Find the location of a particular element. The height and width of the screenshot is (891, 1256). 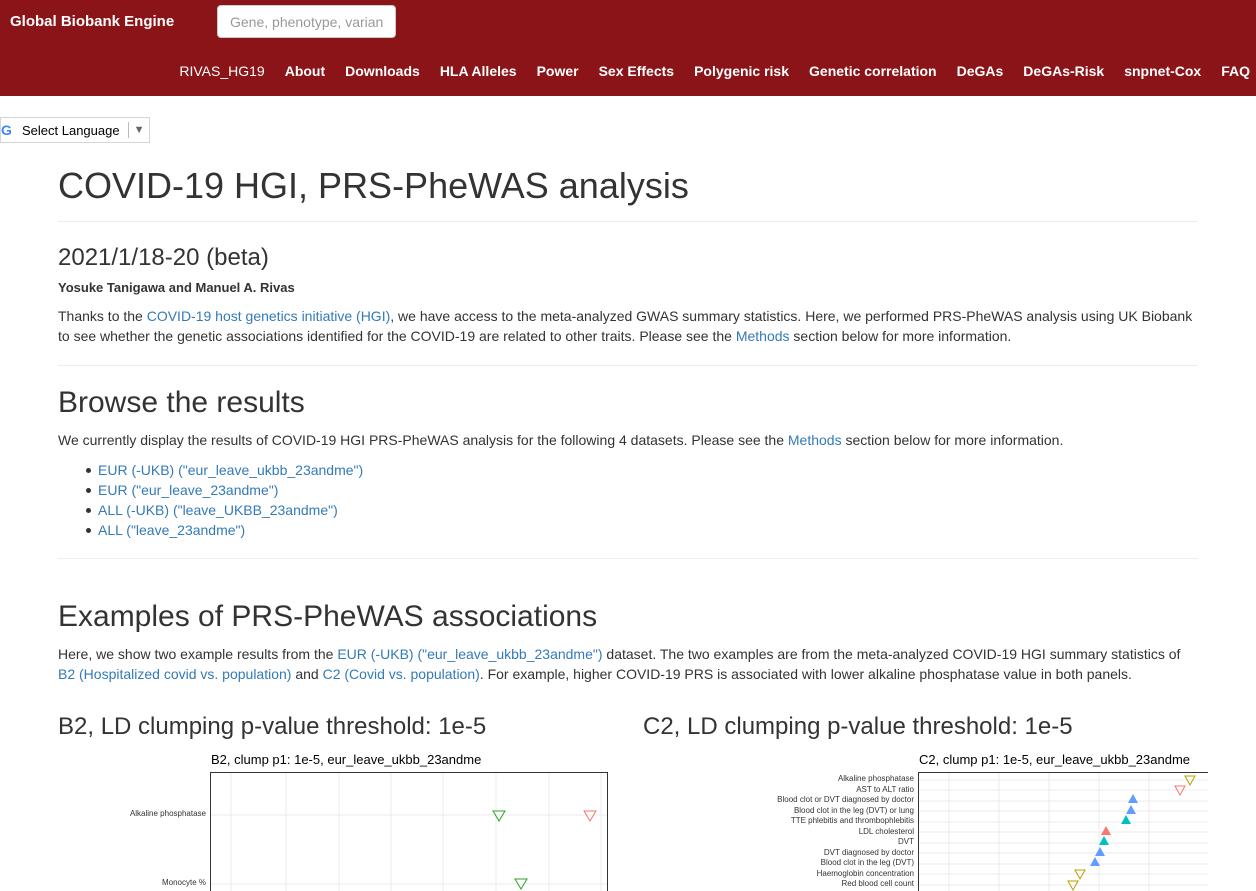

language-divider is located at coordinates (128, 130).